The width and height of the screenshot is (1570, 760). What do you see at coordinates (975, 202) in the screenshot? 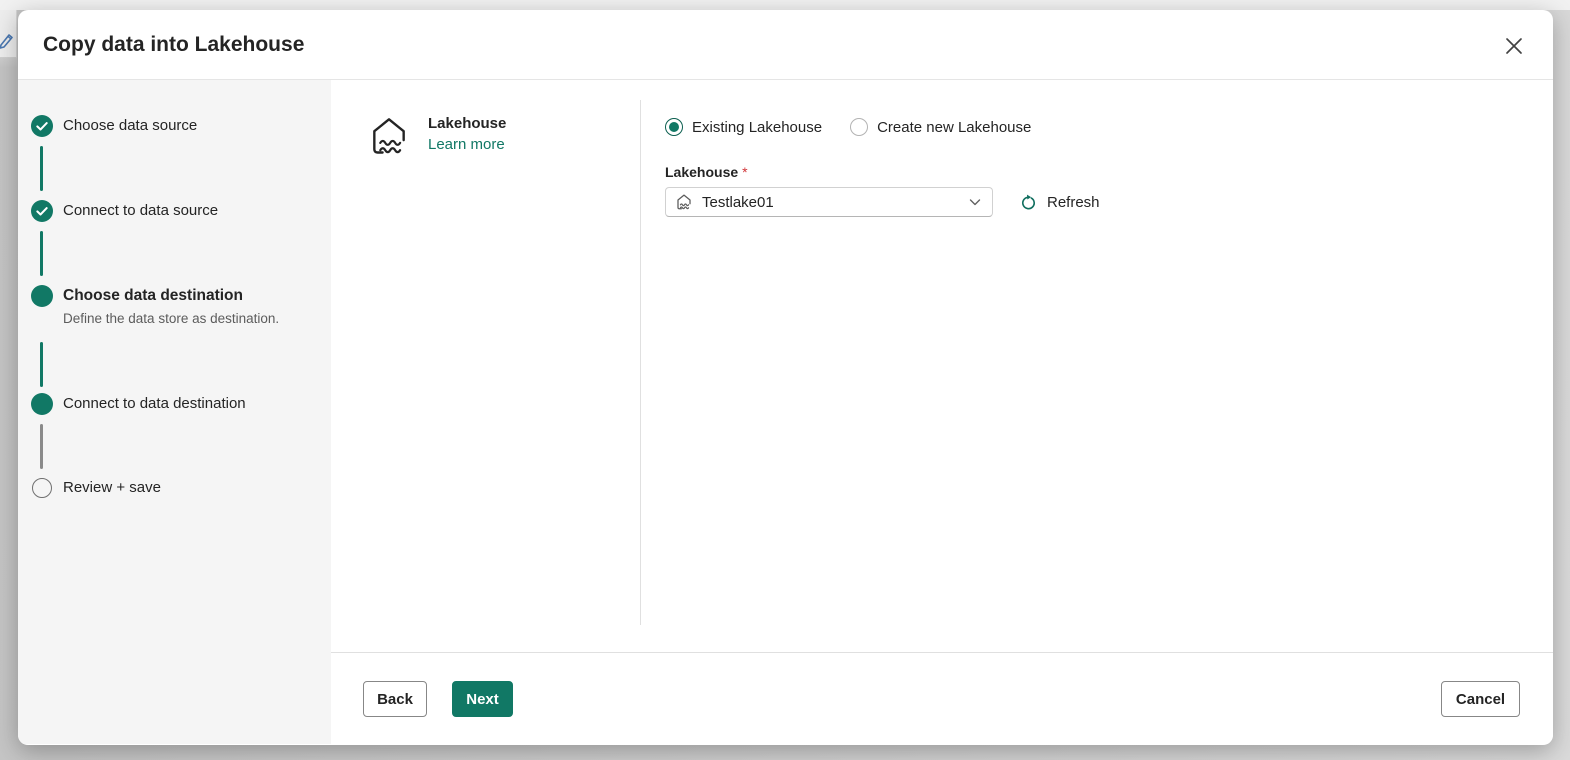
I see `chevron-down-icon` at bounding box center [975, 202].